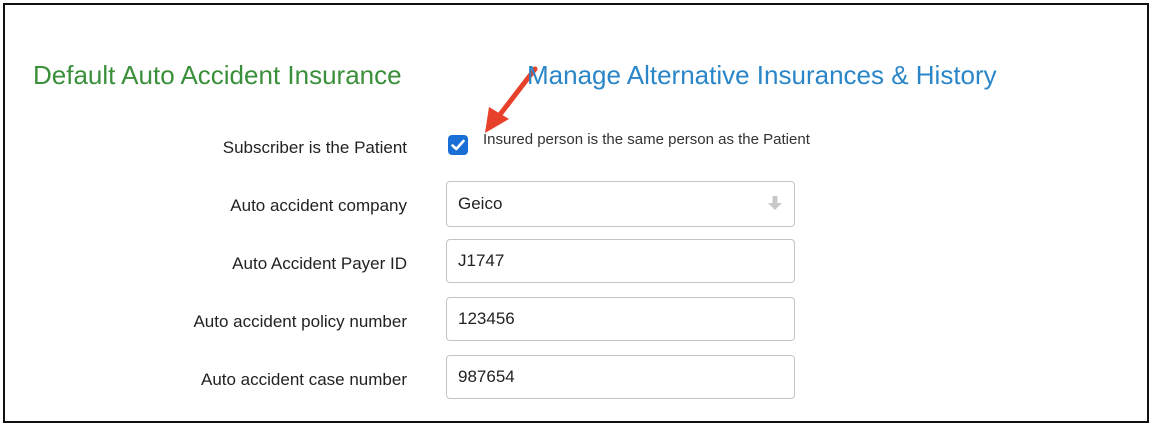  I want to click on policy-number-input, so click(620, 319).